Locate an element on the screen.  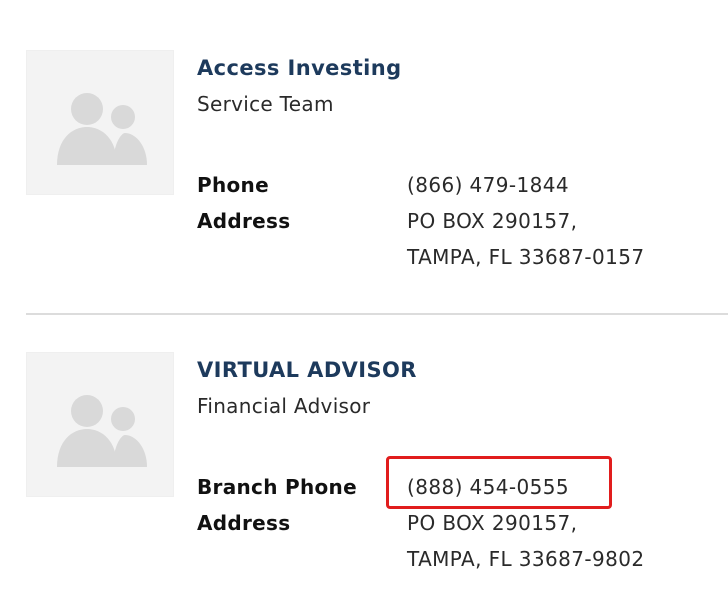
address-line-2: TAMPA, FL 33687-0157 is located at coordinates (526, 257).